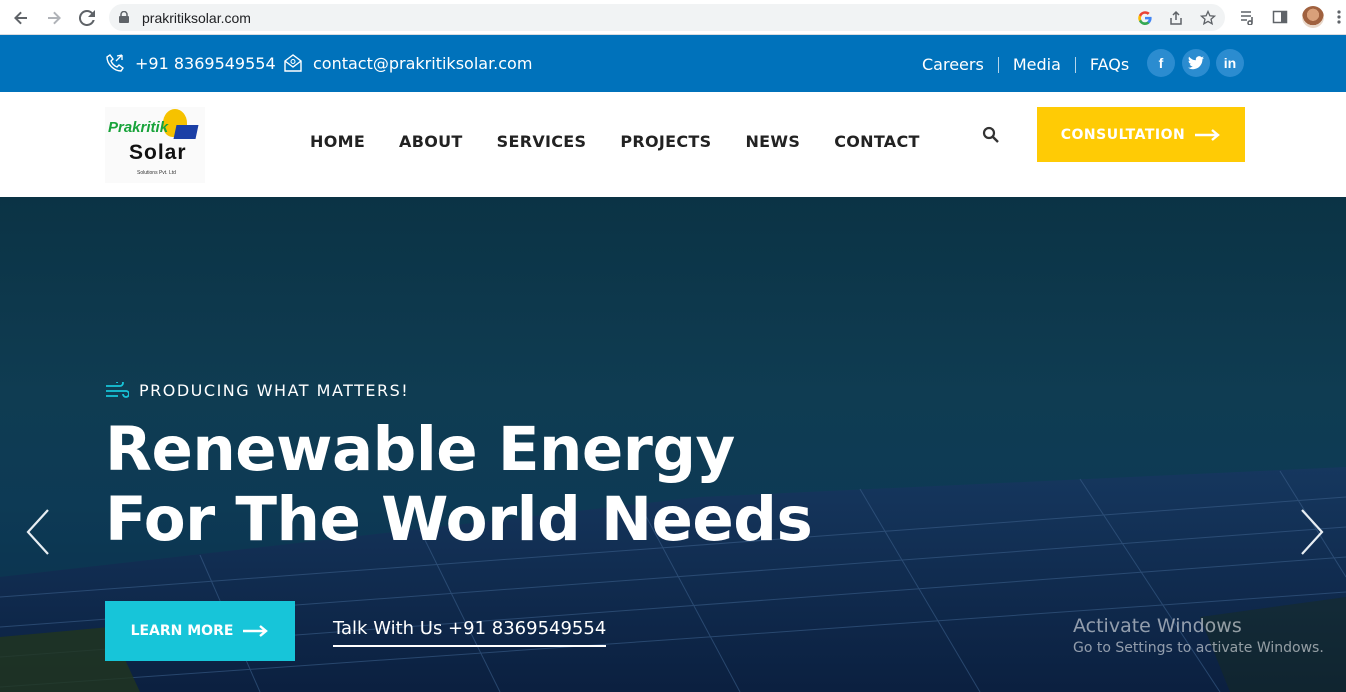 The image size is (1346, 692). I want to click on link-media: Media, so click(1037, 64).